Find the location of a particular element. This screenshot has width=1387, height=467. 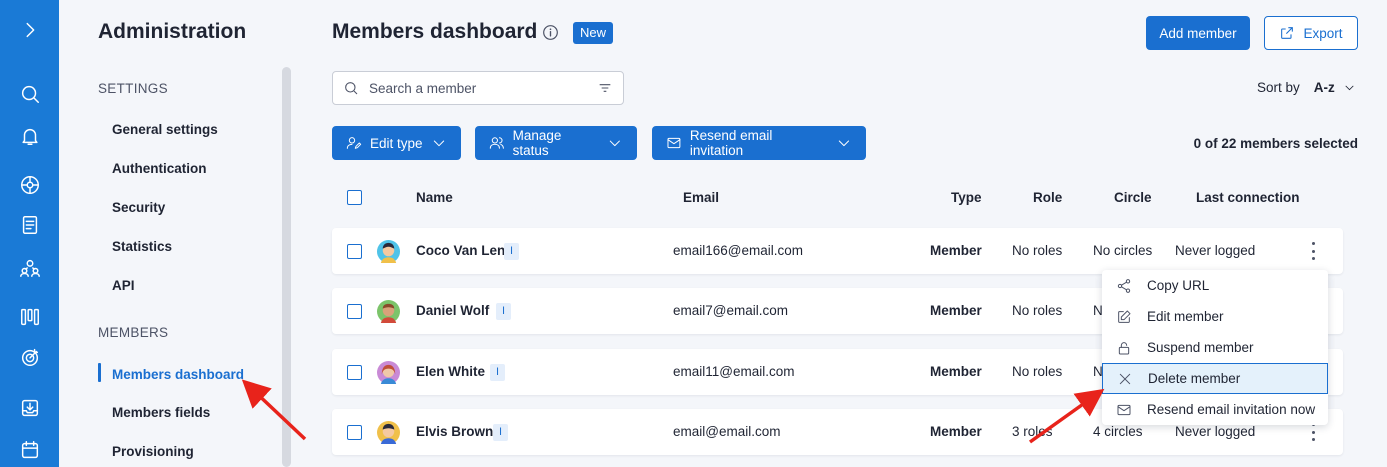

menu-item-delete-member: Delete member is located at coordinates (1215, 378).